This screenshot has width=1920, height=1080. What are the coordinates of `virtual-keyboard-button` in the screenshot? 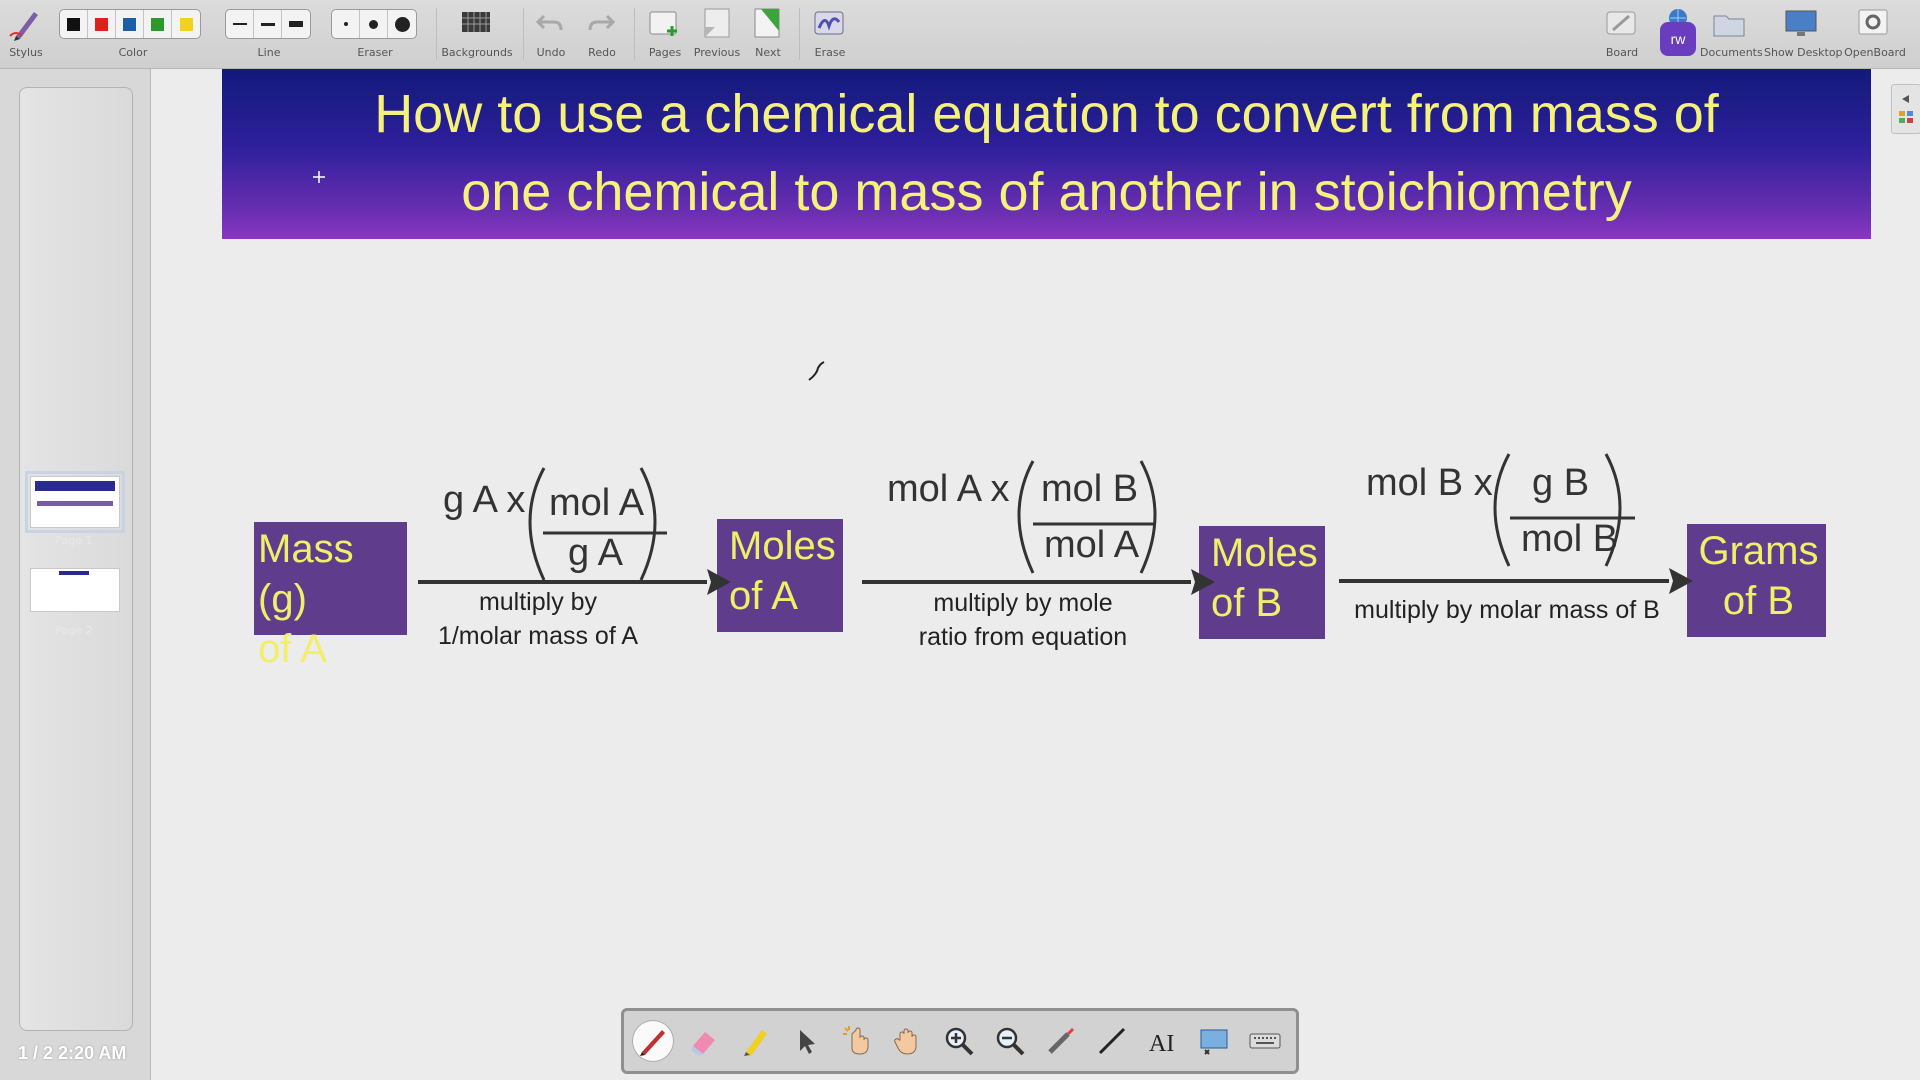 It's located at (1265, 1041).